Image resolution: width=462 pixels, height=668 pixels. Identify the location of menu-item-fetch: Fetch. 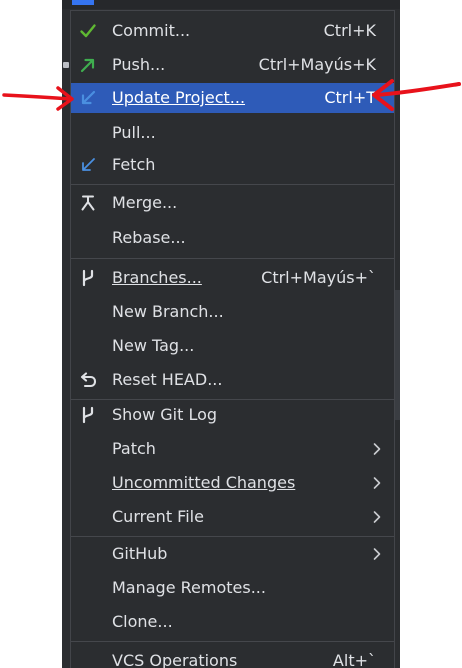
(232, 165).